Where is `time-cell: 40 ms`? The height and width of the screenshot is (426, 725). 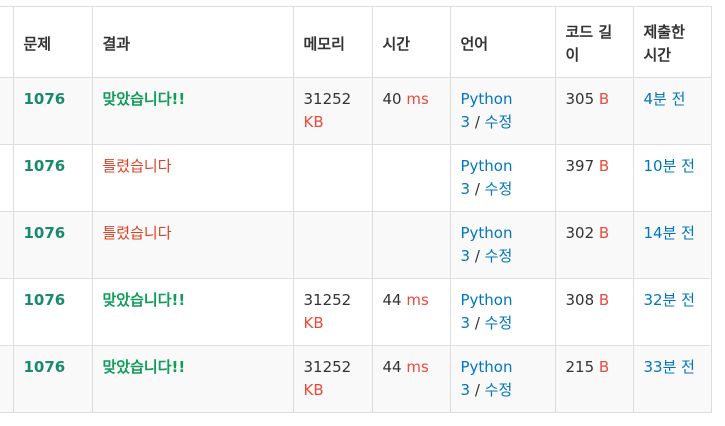
time-cell: 40 ms is located at coordinates (411, 111).